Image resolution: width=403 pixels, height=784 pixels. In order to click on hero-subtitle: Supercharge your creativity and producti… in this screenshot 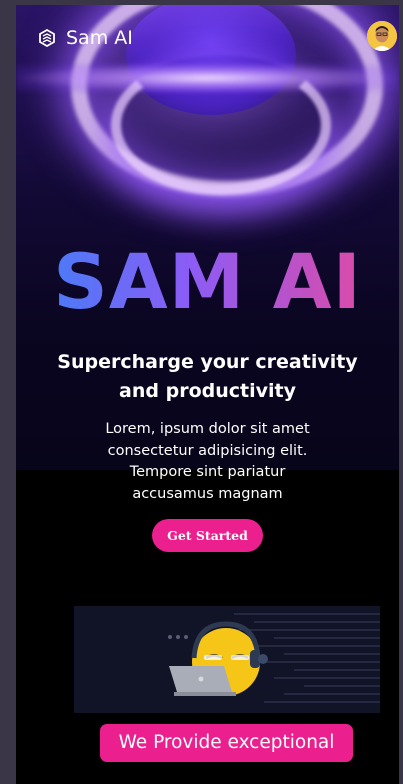, I will do `click(207, 376)`.